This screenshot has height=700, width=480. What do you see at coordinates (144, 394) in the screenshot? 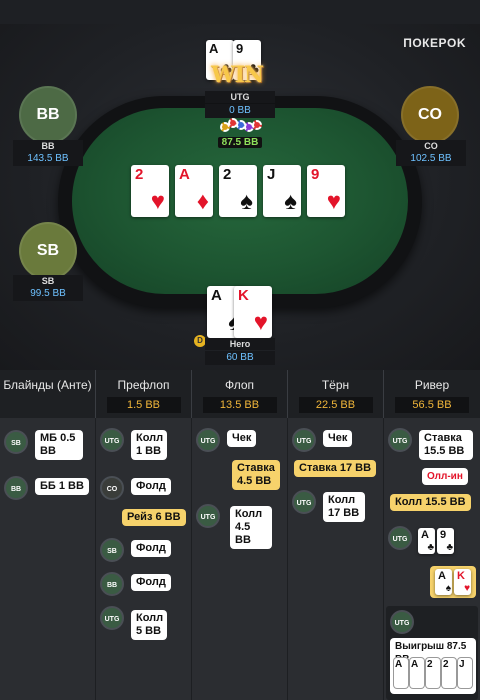
I see `street-header-preflop: Префлоп 1.5 BB` at bounding box center [144, 394].